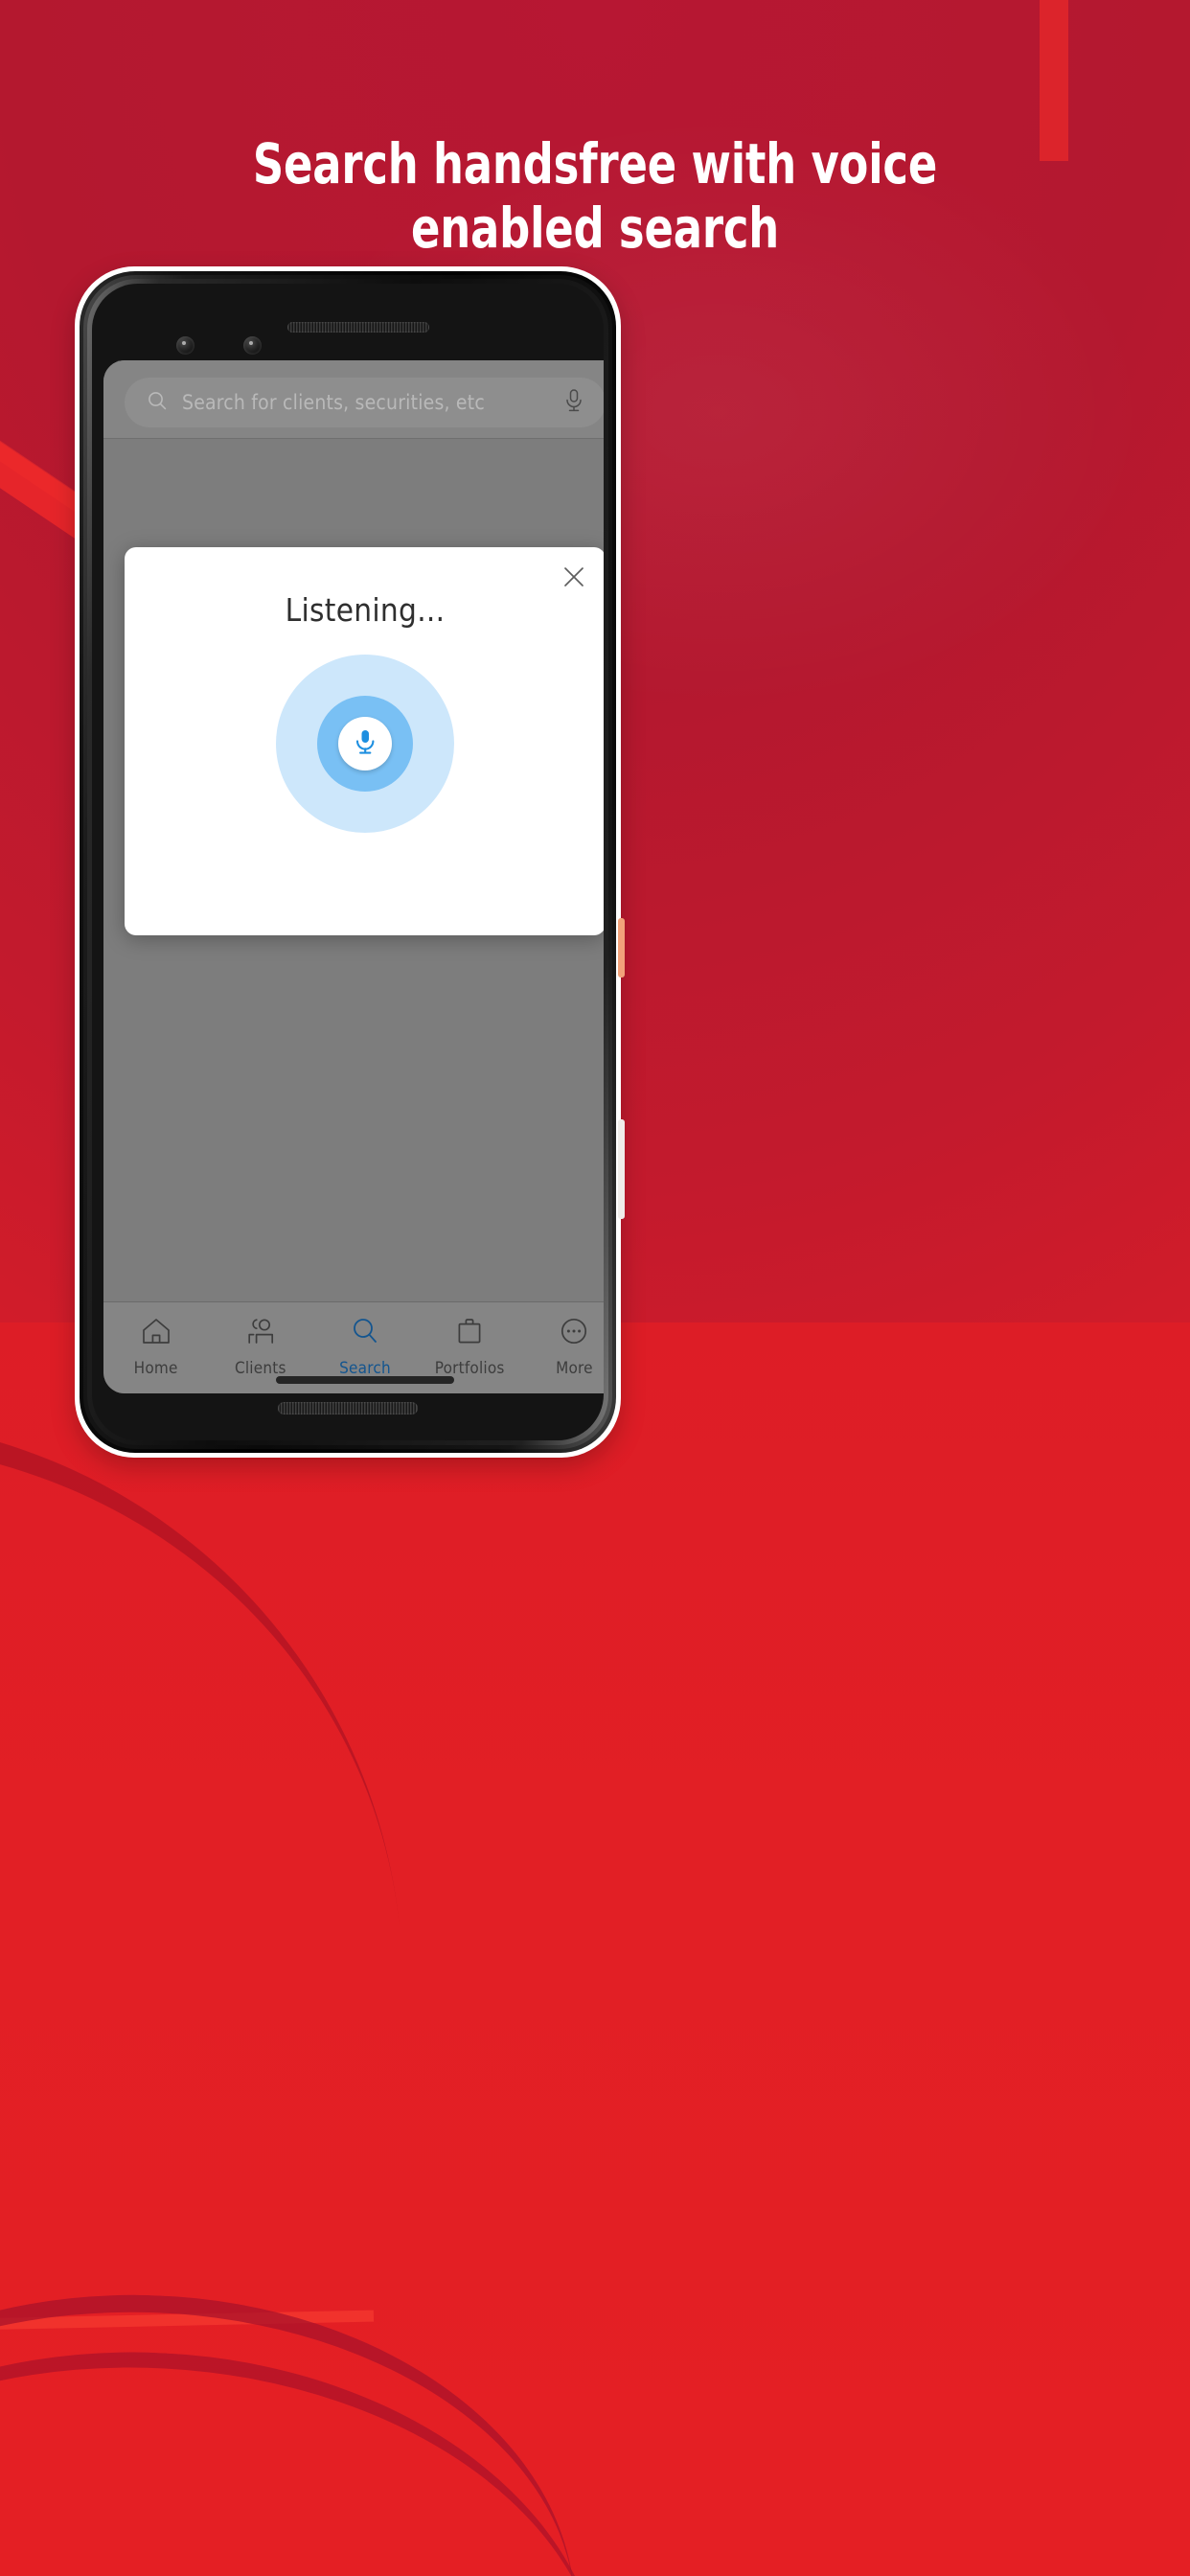 Image resolution: width=1190 pixels, height=2576 pixels. I want to click on power-button, so click(622, 948).